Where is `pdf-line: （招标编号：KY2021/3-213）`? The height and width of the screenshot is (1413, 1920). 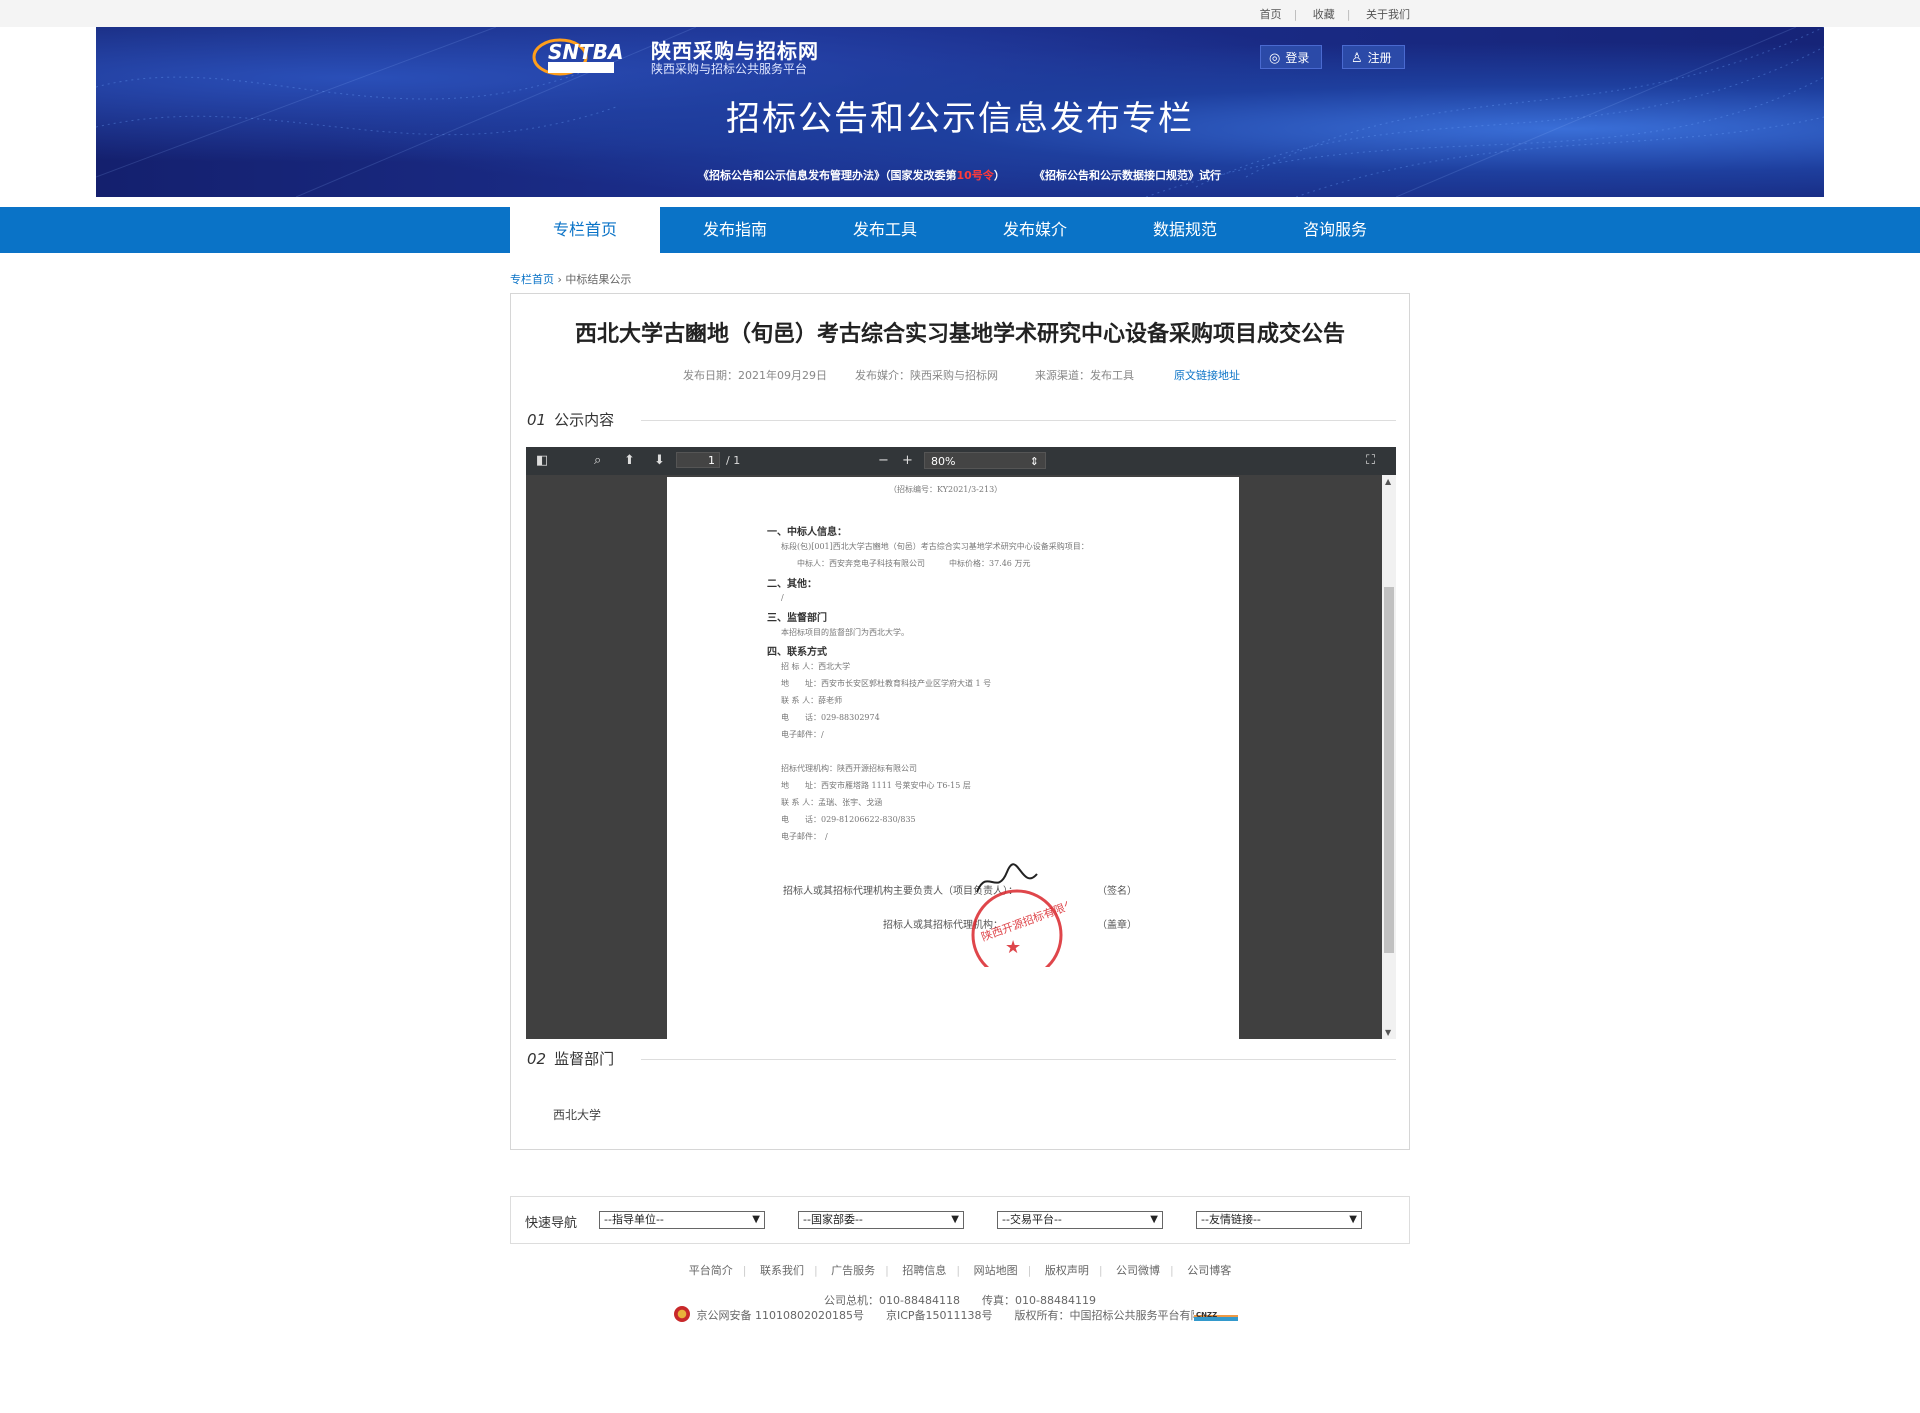 pdf-line: （招标编号：KY2021/3-213） is located at coordinates (946, 489).